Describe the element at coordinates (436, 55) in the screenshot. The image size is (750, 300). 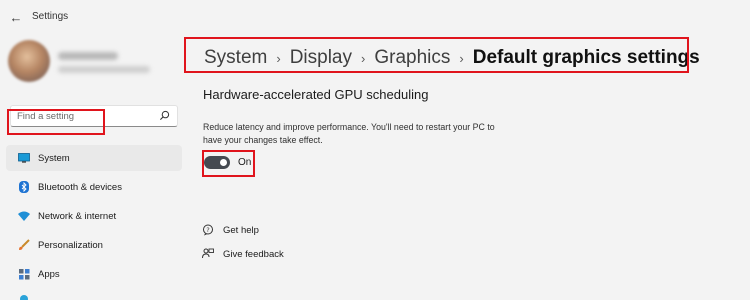
I see `highlight-breadcrumb` at that location.